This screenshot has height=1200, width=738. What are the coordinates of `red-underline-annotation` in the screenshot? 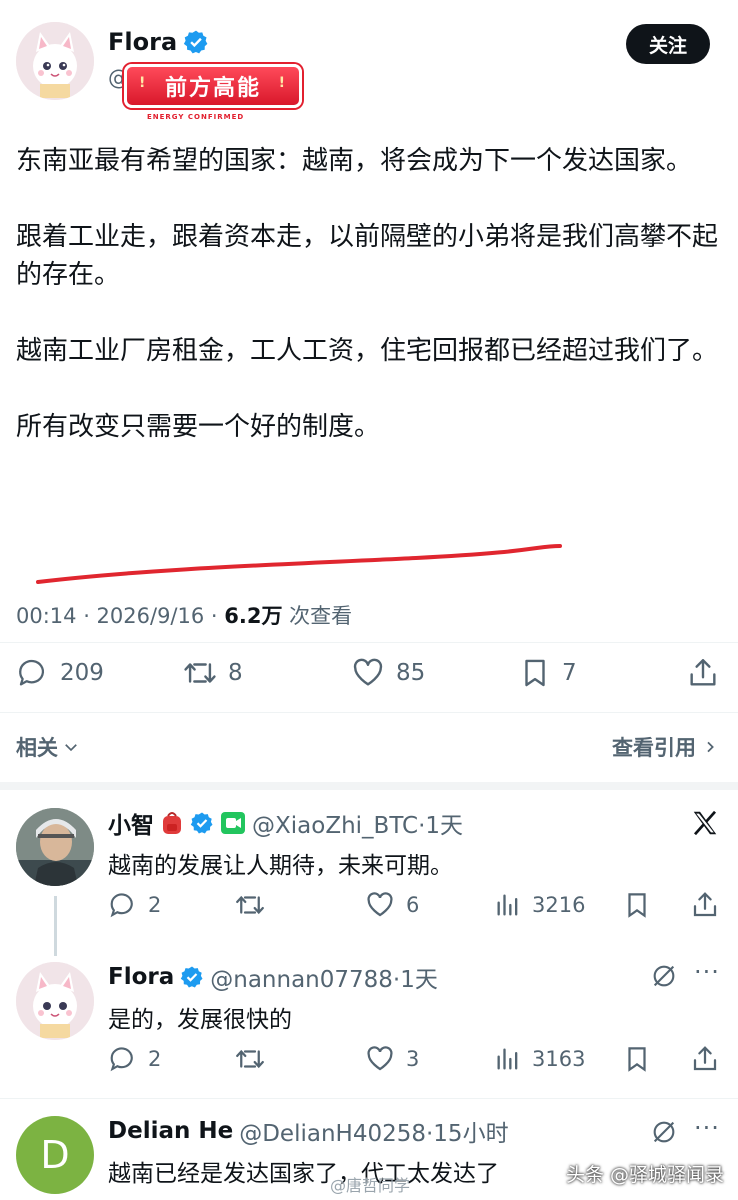 It's located at (299, 564).